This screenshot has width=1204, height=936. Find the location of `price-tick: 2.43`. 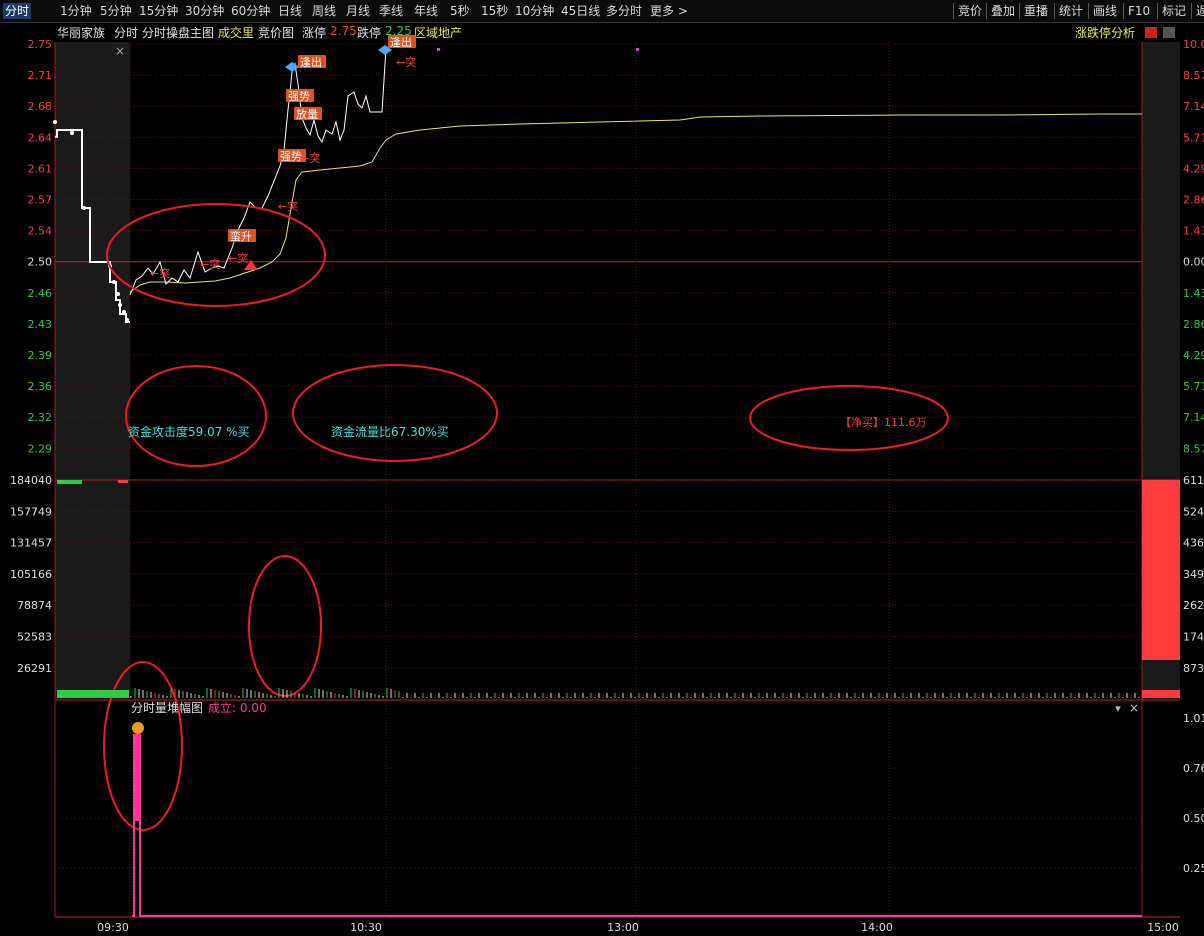

price-tick: 2.43 is located at coordinates (40, 324).